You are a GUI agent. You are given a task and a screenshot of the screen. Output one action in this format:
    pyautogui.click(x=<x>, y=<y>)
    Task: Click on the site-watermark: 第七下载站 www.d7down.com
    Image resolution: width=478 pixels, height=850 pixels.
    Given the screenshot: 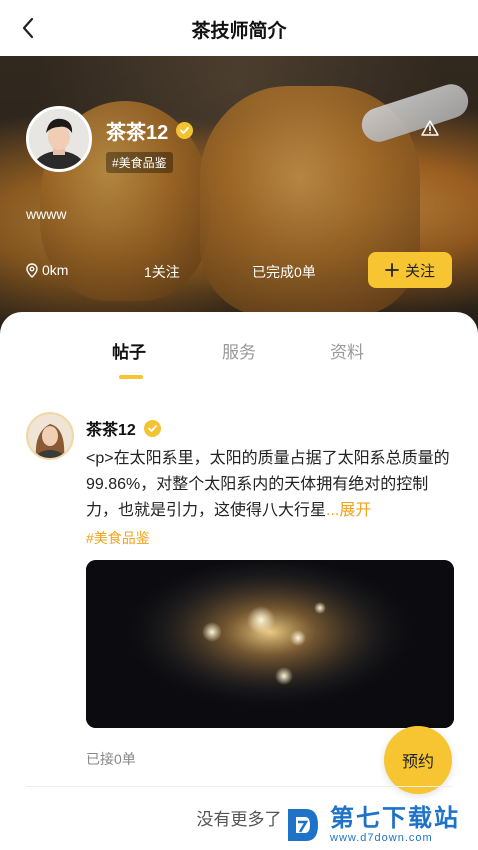 What is the action you would take?
    pyautogui.click(x=381, y=825)
    